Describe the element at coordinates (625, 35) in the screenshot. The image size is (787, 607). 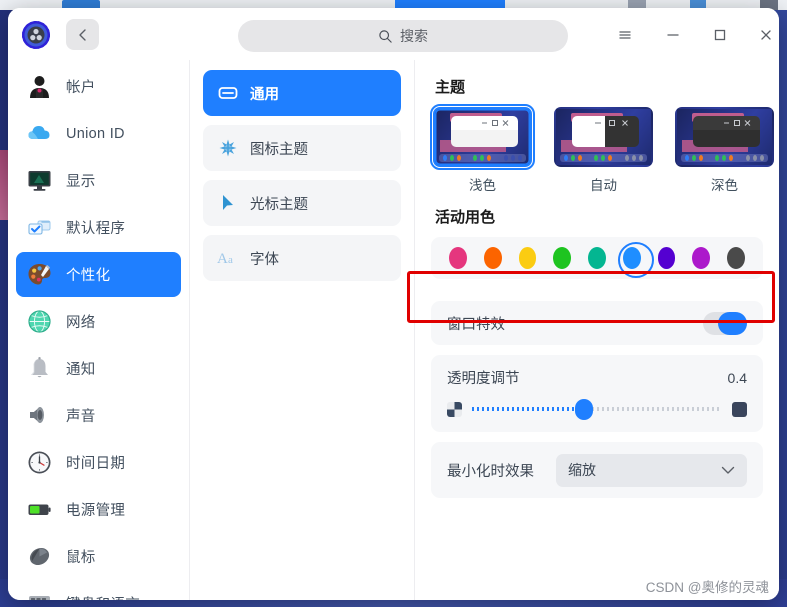
I see `hamburger-menu-icon` at that location.